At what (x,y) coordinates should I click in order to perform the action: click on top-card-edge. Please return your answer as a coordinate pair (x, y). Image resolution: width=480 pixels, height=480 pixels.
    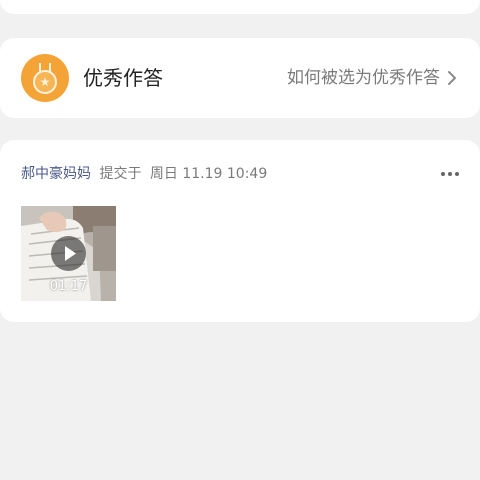
    Looking at the image, I should click on (240, 7).